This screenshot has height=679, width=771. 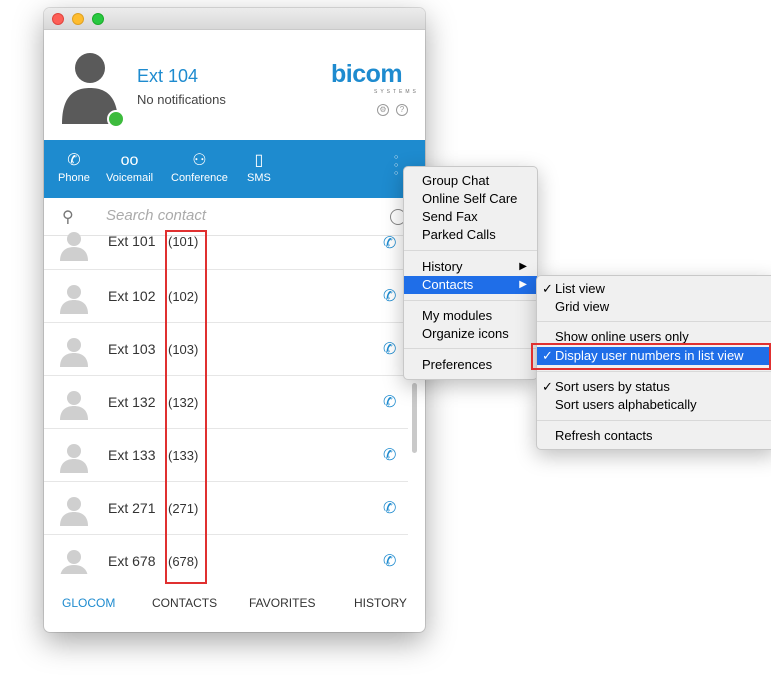 I want to click on org-chart-icon: ⚲, so click(x=68, y=217).